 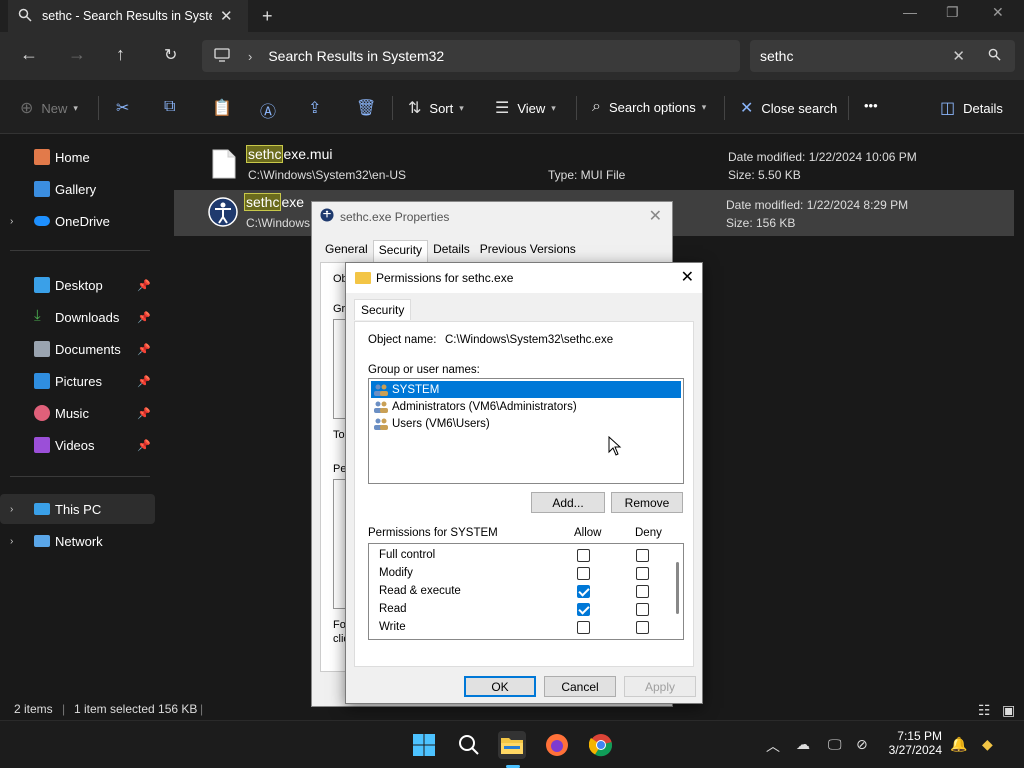 I want to click on ok-button: OK, so click(x=500, y=686).